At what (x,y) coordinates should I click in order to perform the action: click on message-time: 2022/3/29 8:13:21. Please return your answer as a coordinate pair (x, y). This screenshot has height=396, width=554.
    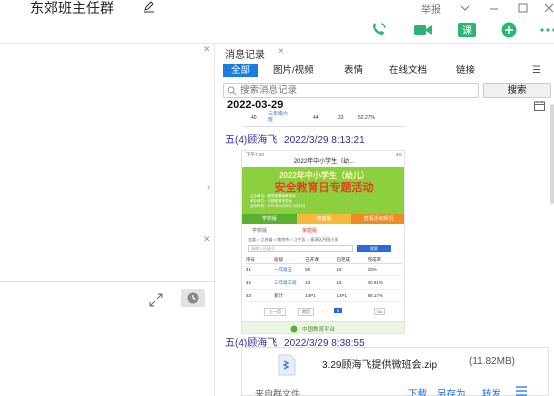
    Looking at the image, I should click on (324, 140).